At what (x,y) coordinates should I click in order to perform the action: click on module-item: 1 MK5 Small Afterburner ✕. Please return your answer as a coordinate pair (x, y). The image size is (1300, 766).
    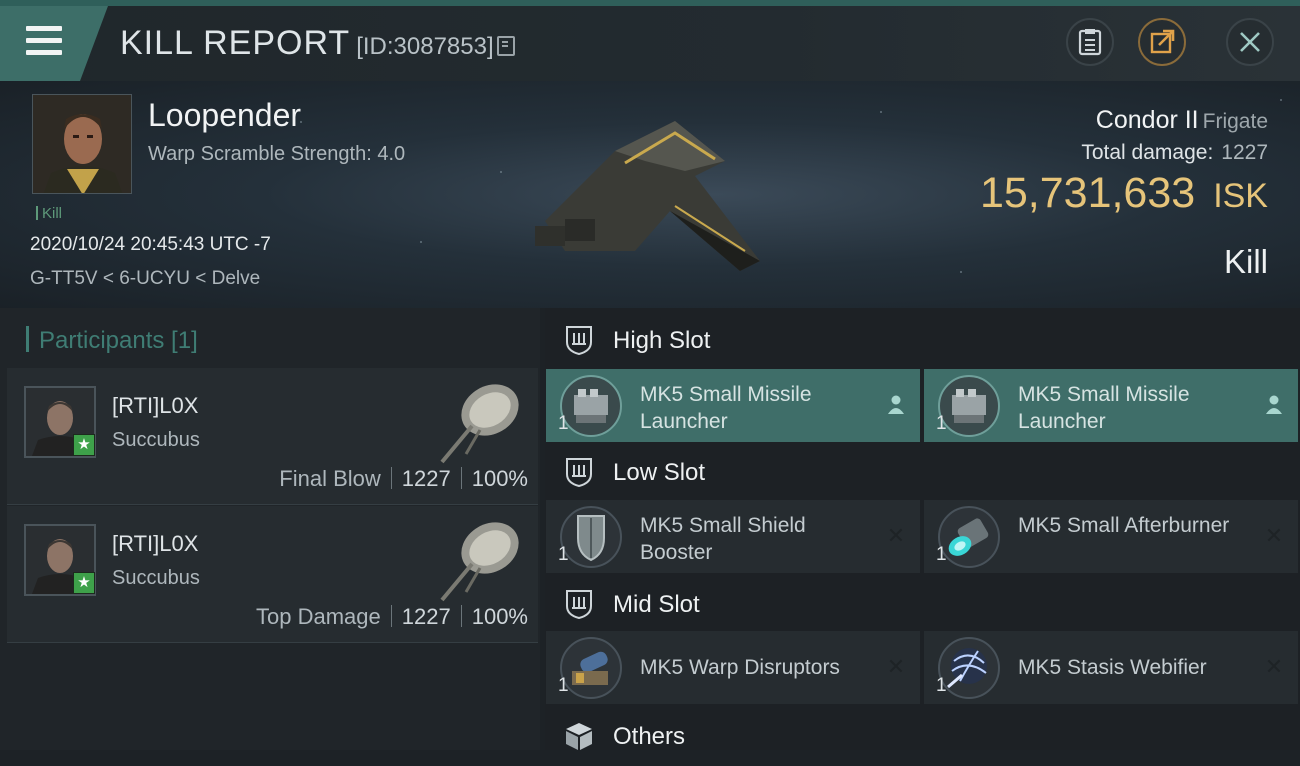
    Looking at the image, I should click on (1111, 536).